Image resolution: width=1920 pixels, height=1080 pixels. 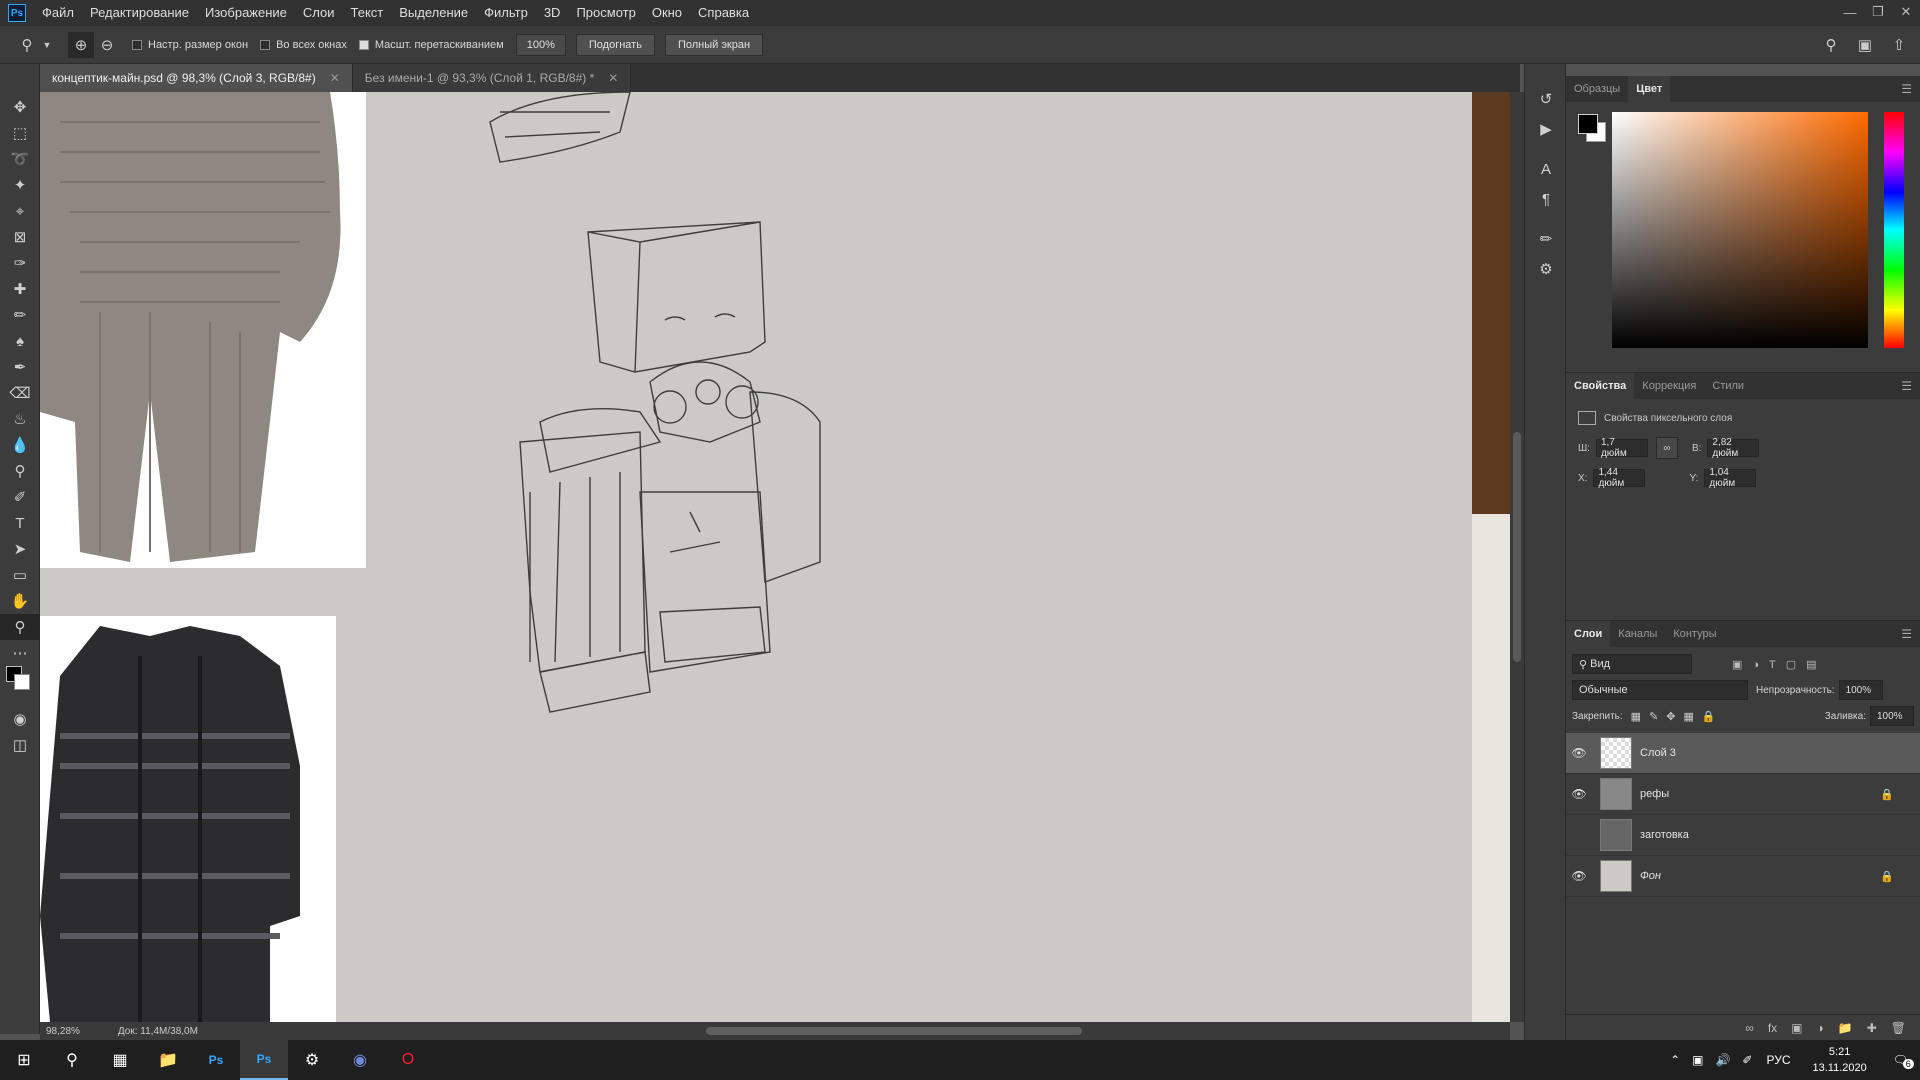 What do you see at coordinates (408, 1060) in the screenshot?
I see `opera-icon: O` at bounding box center [408, 1060].